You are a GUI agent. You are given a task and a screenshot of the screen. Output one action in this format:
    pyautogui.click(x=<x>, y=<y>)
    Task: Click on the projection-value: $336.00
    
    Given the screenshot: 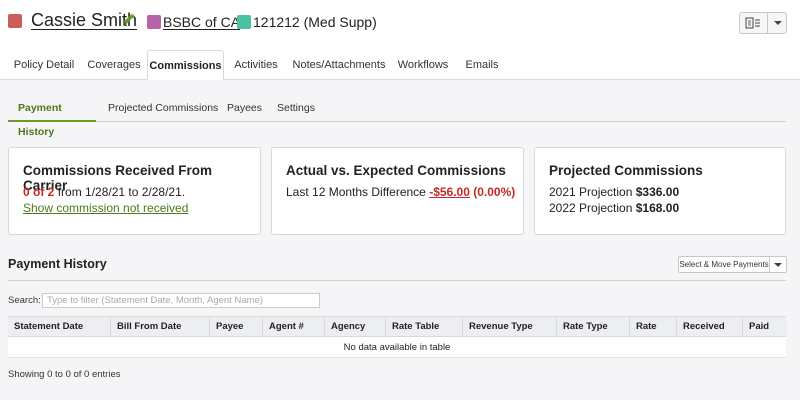 What is the action you would take?
    pyautogui.click(x=657, y=192)
    